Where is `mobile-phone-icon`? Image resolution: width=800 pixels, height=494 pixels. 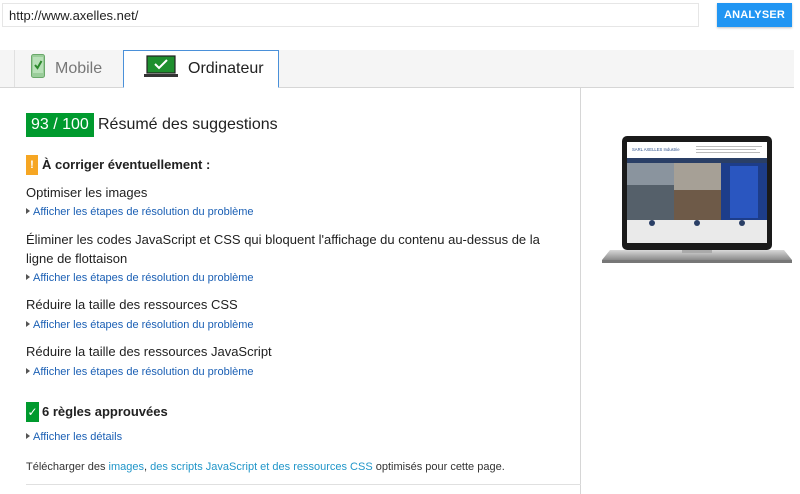
mobile-phone-icon is located at coordinates (38, 68).